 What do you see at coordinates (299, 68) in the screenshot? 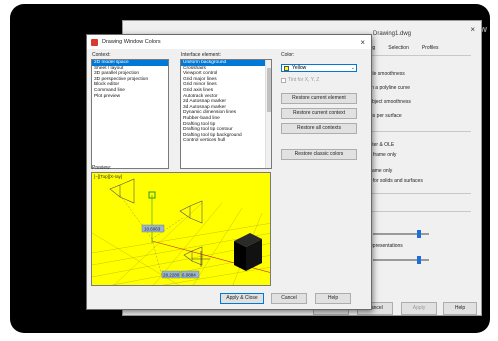
I see `color-dropdown-value: Yellow` at bounding box center [299, 68].